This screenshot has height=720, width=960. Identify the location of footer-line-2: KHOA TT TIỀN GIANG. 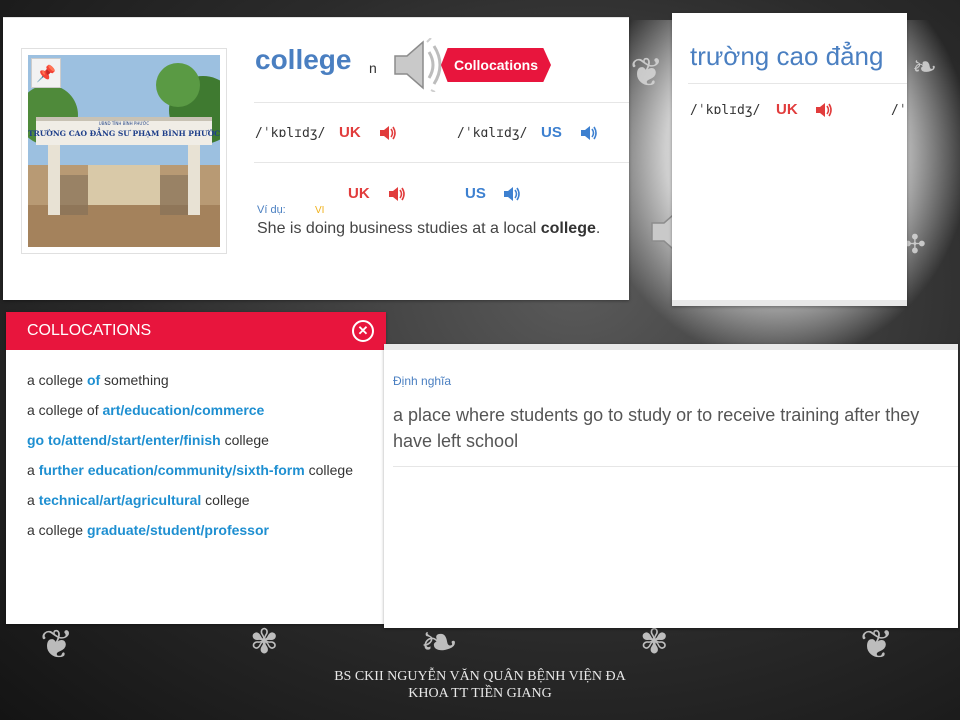
(480, 693).